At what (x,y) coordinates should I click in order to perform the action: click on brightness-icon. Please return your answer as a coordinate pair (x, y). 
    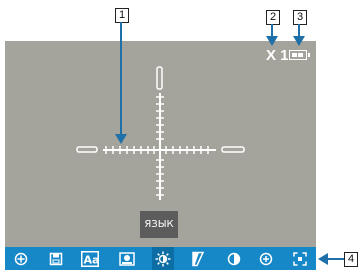
    Looking at the image, I should click on (163, 258).